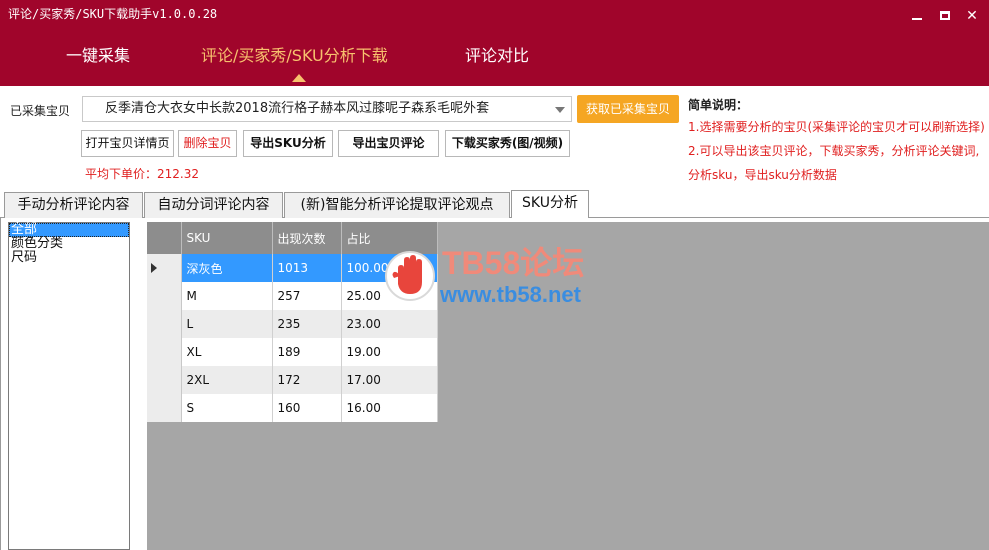  What do you see at coordinates (154, 268) in the screenshot?
I see `current-row-icon` at bounding box center [154, 268].